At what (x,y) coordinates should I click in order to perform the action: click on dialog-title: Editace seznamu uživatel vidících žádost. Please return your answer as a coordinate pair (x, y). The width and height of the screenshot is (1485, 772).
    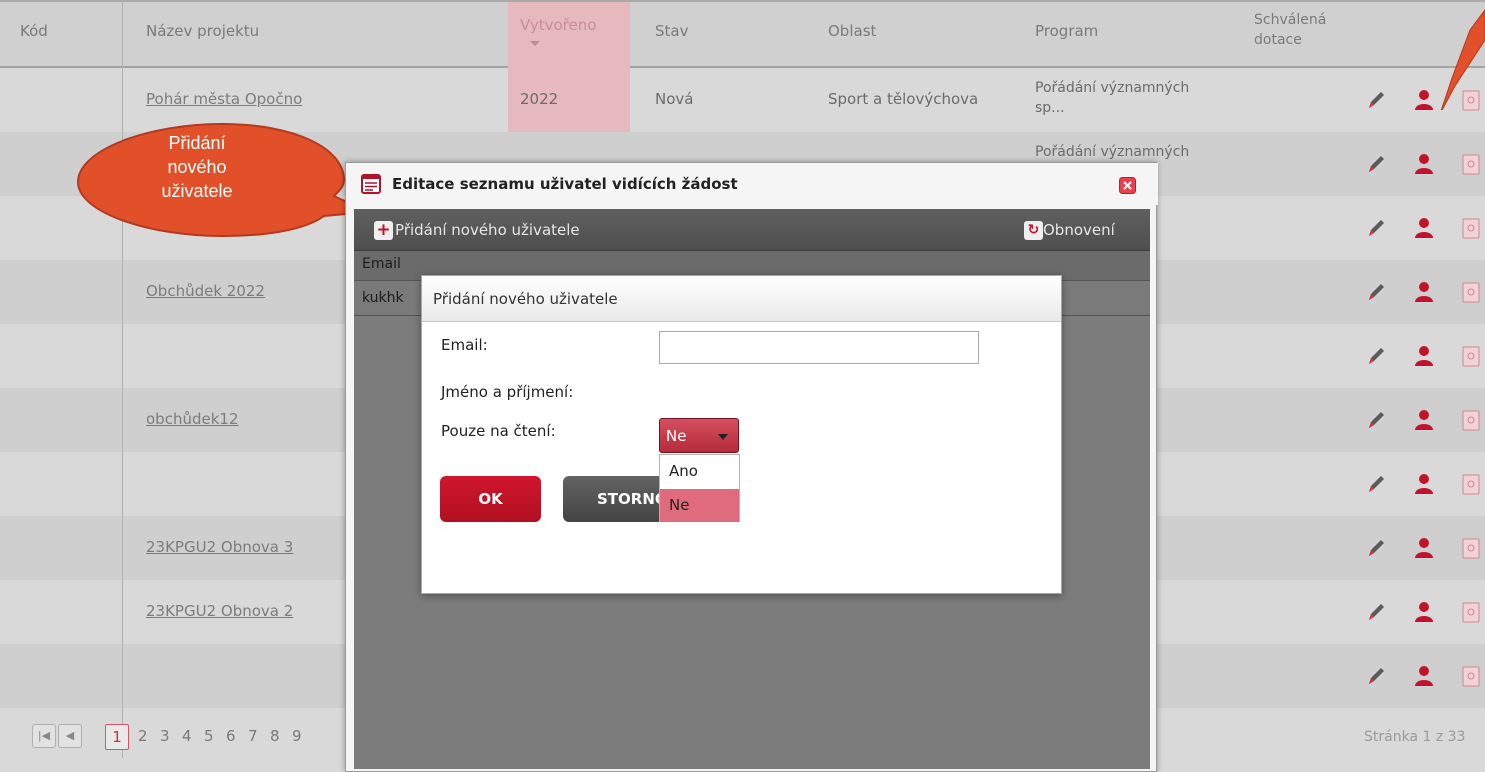
    Looking at the image, I should click on (565, 184).